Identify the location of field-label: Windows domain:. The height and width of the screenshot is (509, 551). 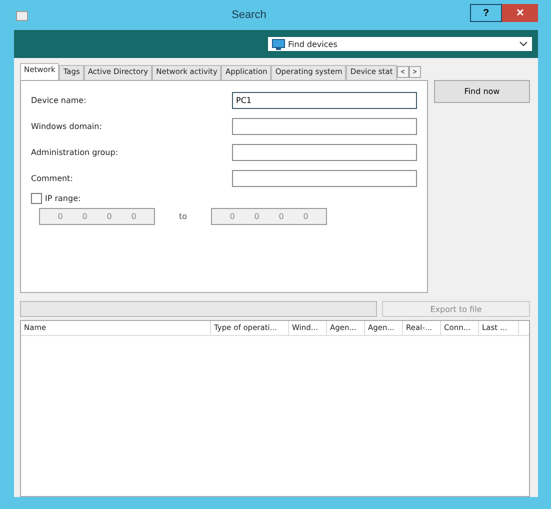
(66, 126).